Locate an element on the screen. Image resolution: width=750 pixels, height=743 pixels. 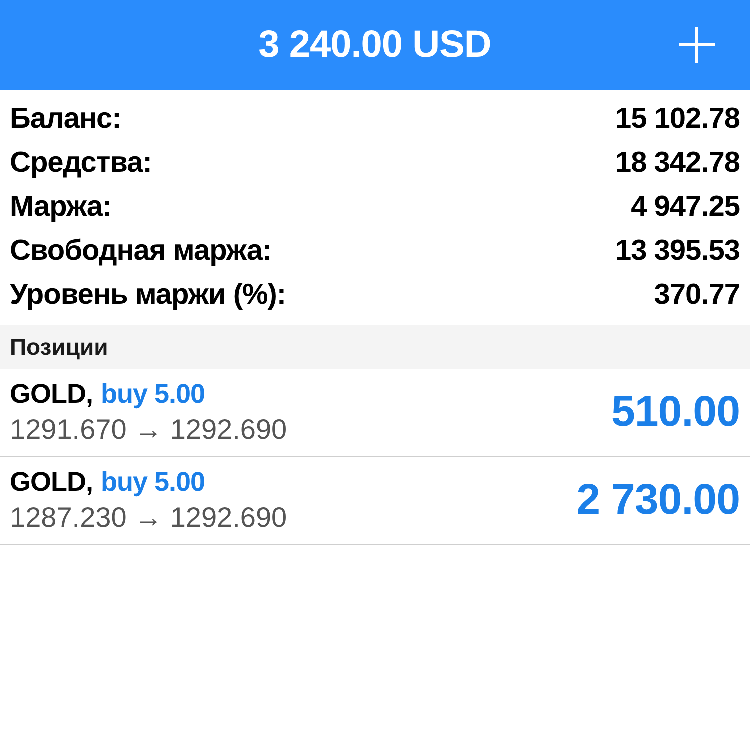
summary-value: 13 395.53 is located at coordinates (677, 251).